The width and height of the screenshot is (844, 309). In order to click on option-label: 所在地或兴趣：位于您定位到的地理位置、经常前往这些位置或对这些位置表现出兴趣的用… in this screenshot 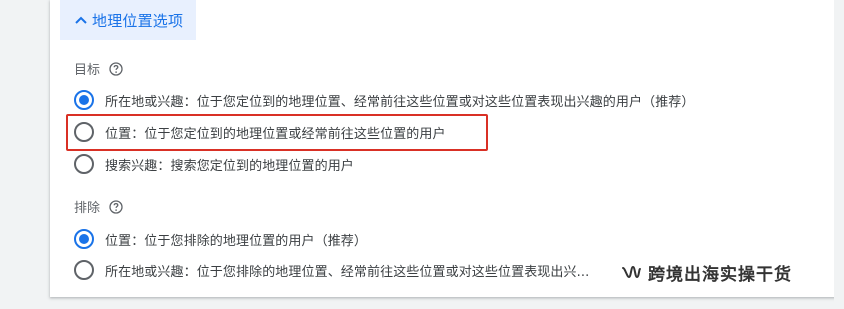, I will do `click(400, 102)`.